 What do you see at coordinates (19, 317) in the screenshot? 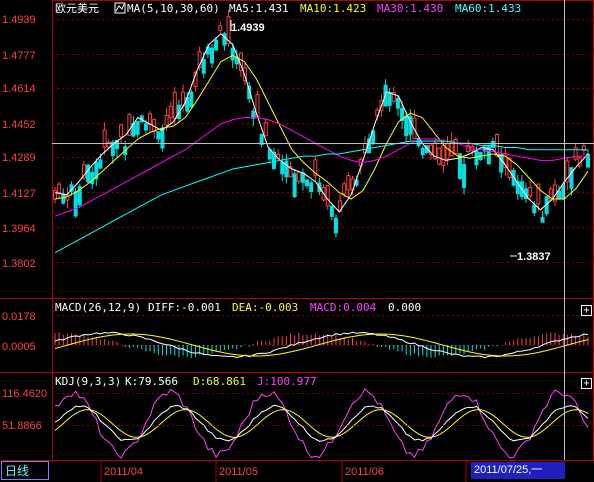
I see `y-tick: 0.0178` at bounding box center [19, 317].